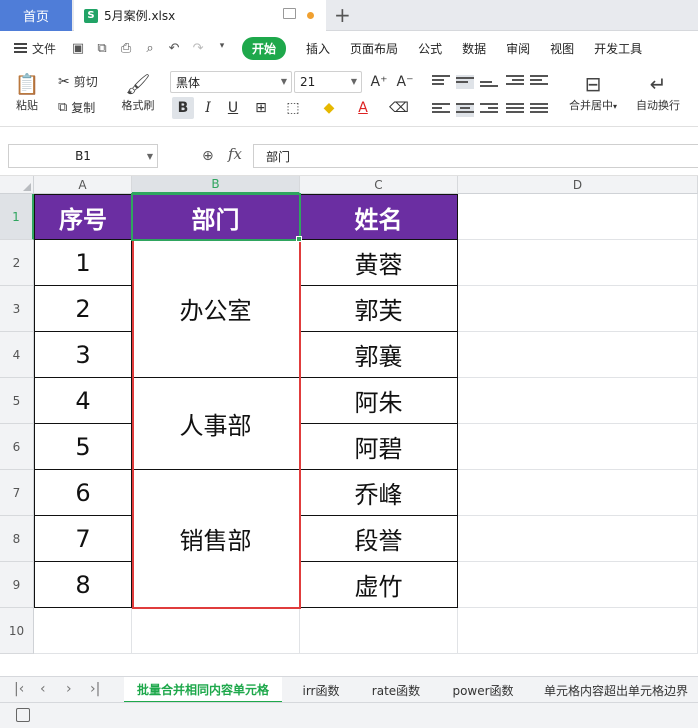  What do you see at coordinates (363, 108) in the screenshot?
I see `font-color-icon: A` at bounding box center [363, 108].